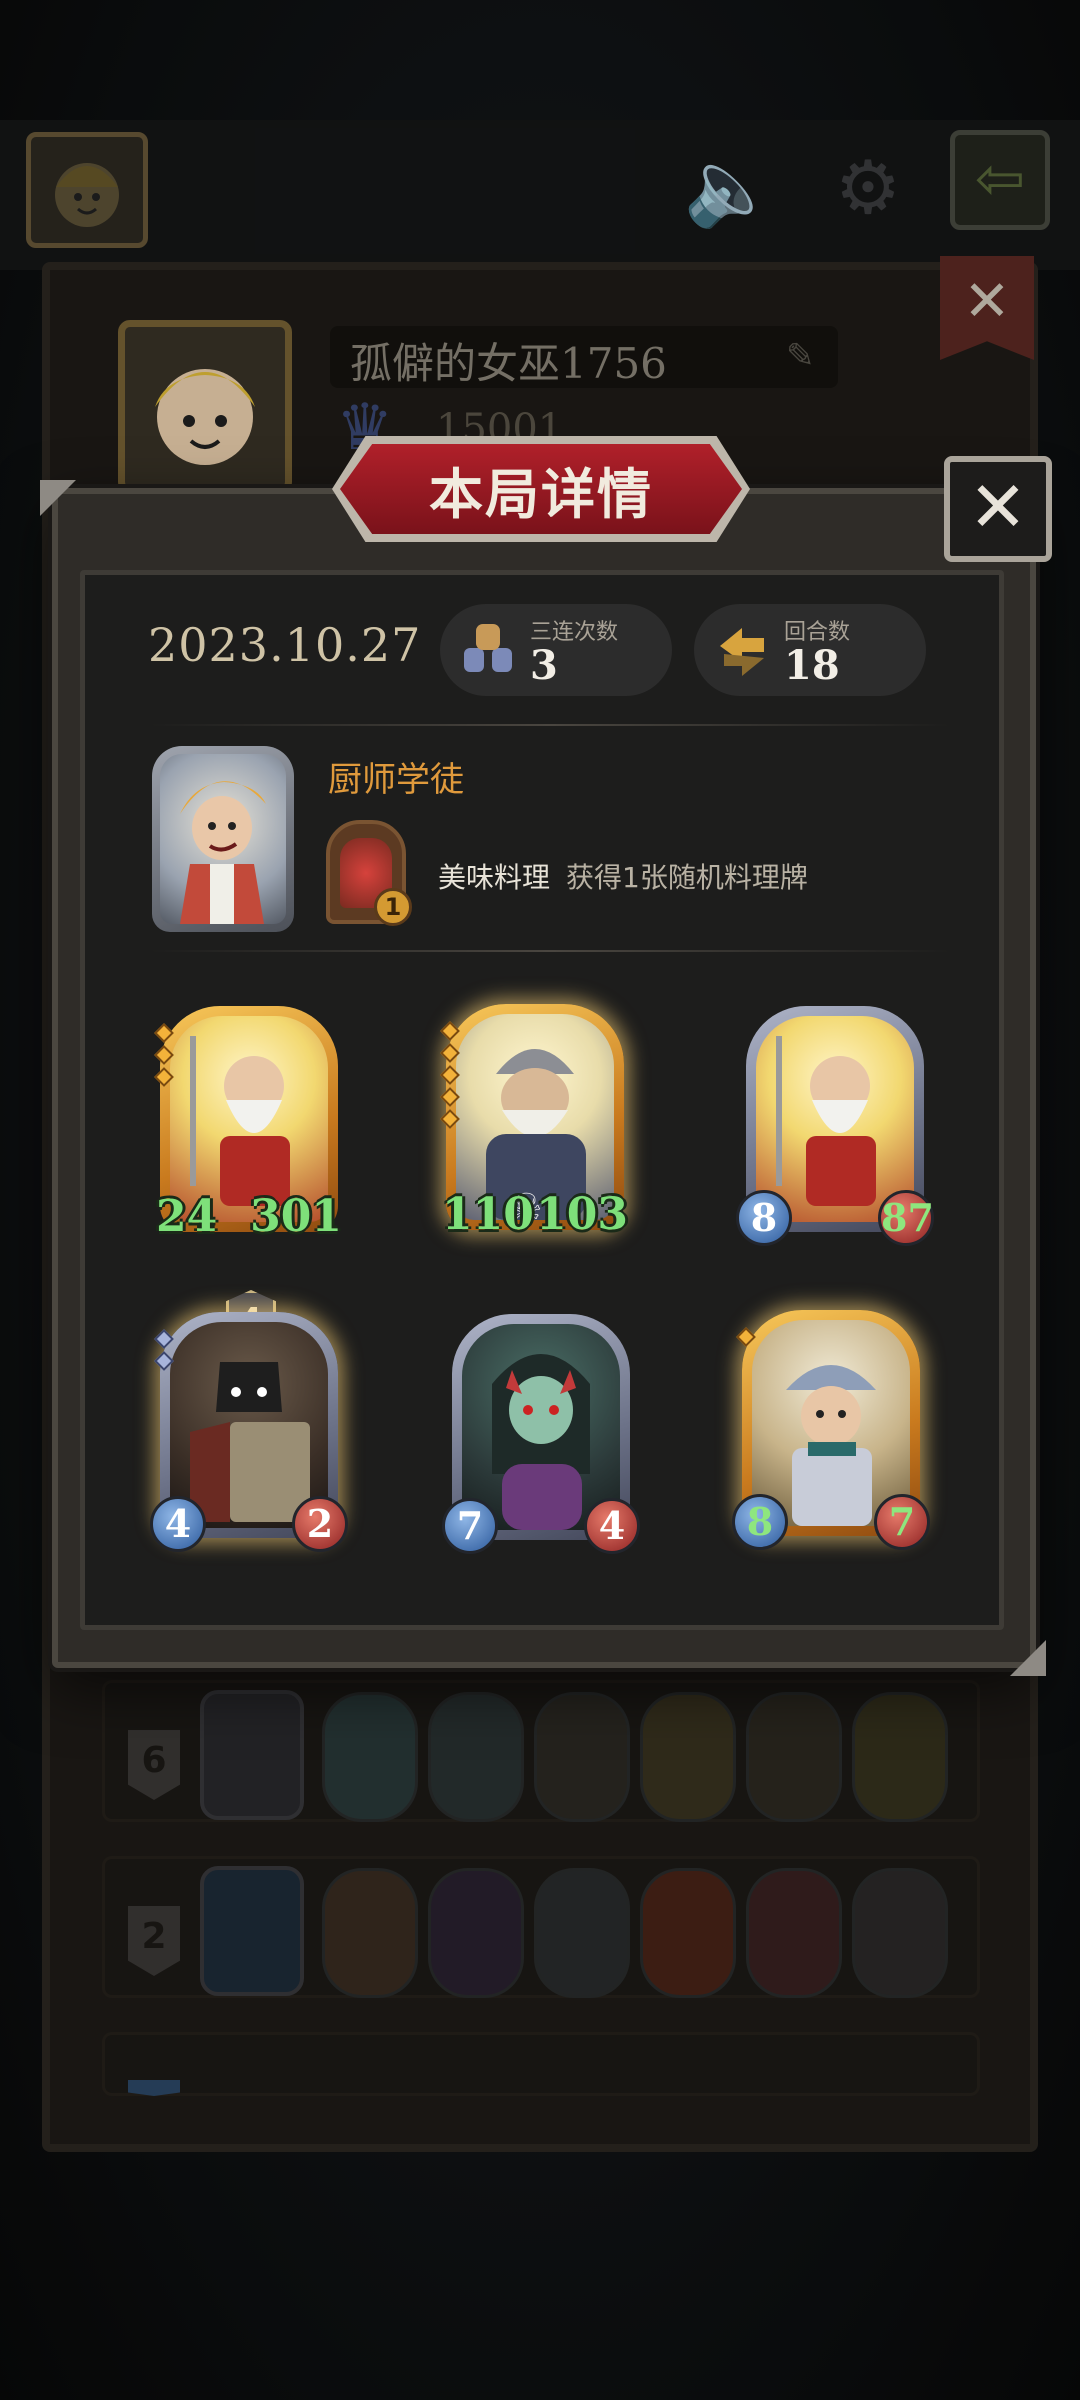 Image resolution: width=1080 pixels, height=2400 pixels. Describe the element at coordinates (248, 1124) in the screenshot. I see `board-card-dwarf-warrior: 24 301` at that location.